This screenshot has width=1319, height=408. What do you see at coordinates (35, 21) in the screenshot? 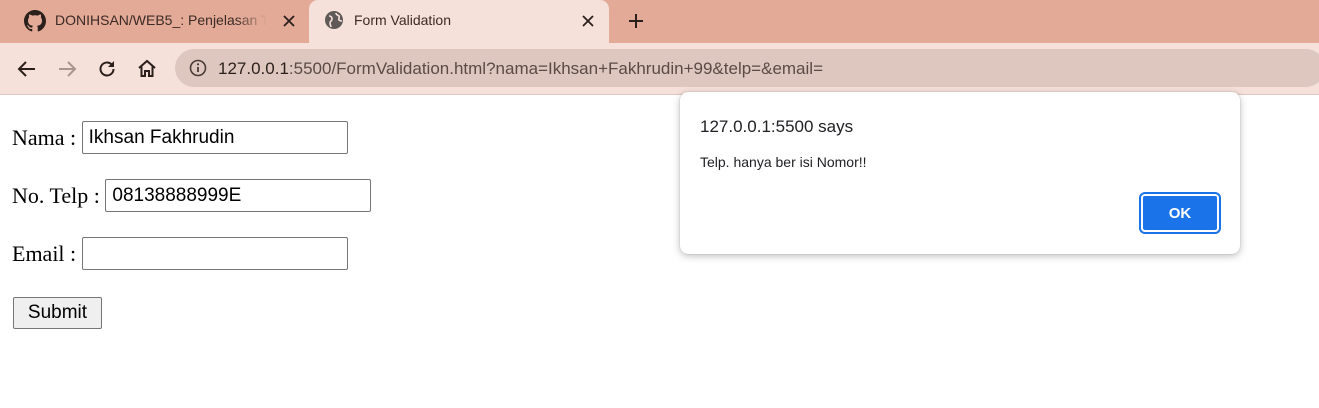
I see `github-icon` at bounding box center [35, 21].